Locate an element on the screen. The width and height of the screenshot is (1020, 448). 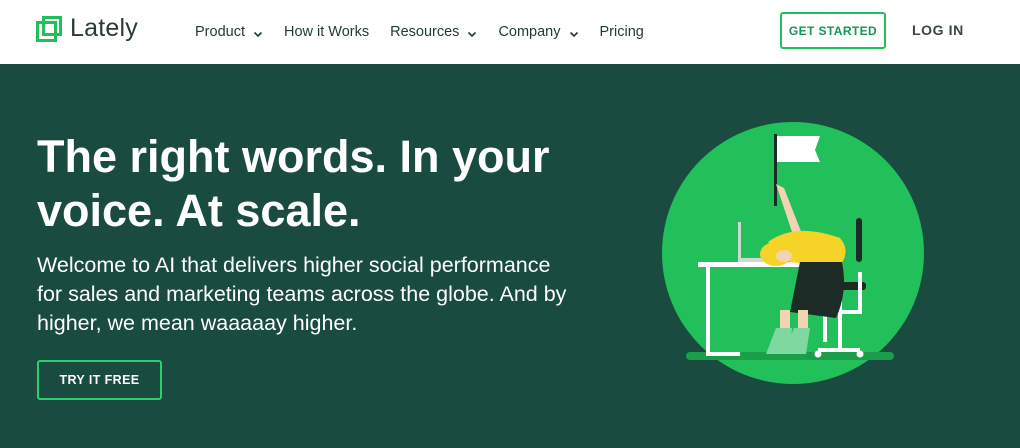
nav-item-product: Product is located at coordinates (229, 32).